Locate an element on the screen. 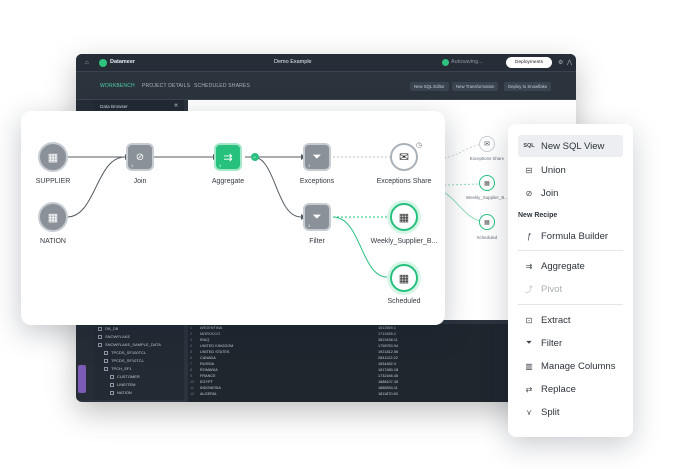 The image size is (692, 469). extract-icon: ⊡ is located at coordinates (529, 320).